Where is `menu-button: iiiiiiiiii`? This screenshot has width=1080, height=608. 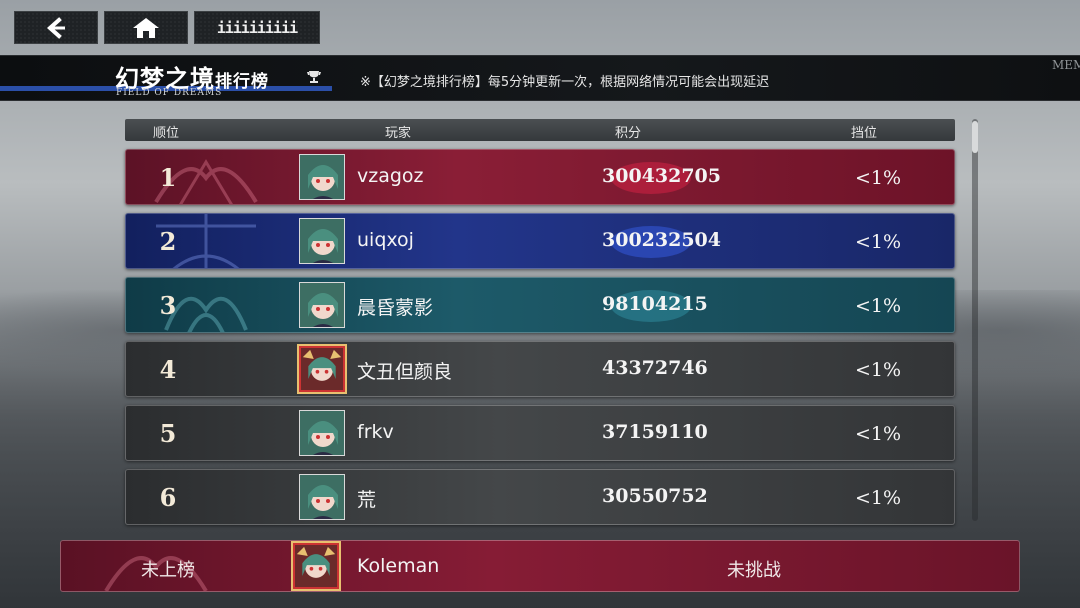 menu-button: iiiiiiiiii is located at coordinates (257, 27).